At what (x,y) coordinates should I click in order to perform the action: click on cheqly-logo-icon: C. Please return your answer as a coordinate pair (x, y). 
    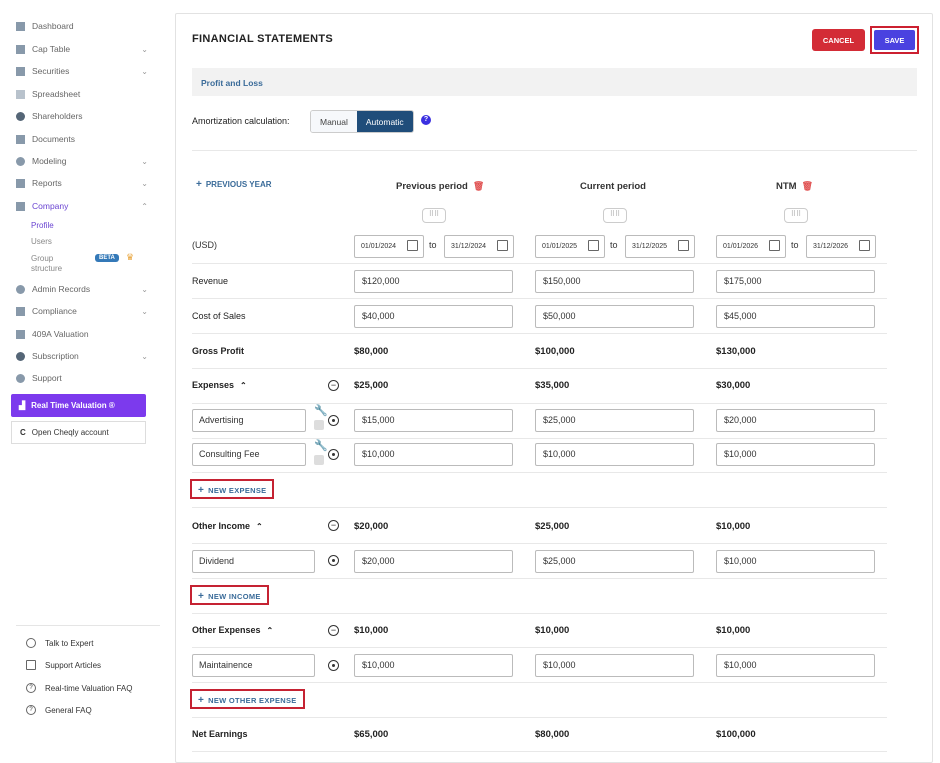
    Looking at the image, I should click on (23, 432).